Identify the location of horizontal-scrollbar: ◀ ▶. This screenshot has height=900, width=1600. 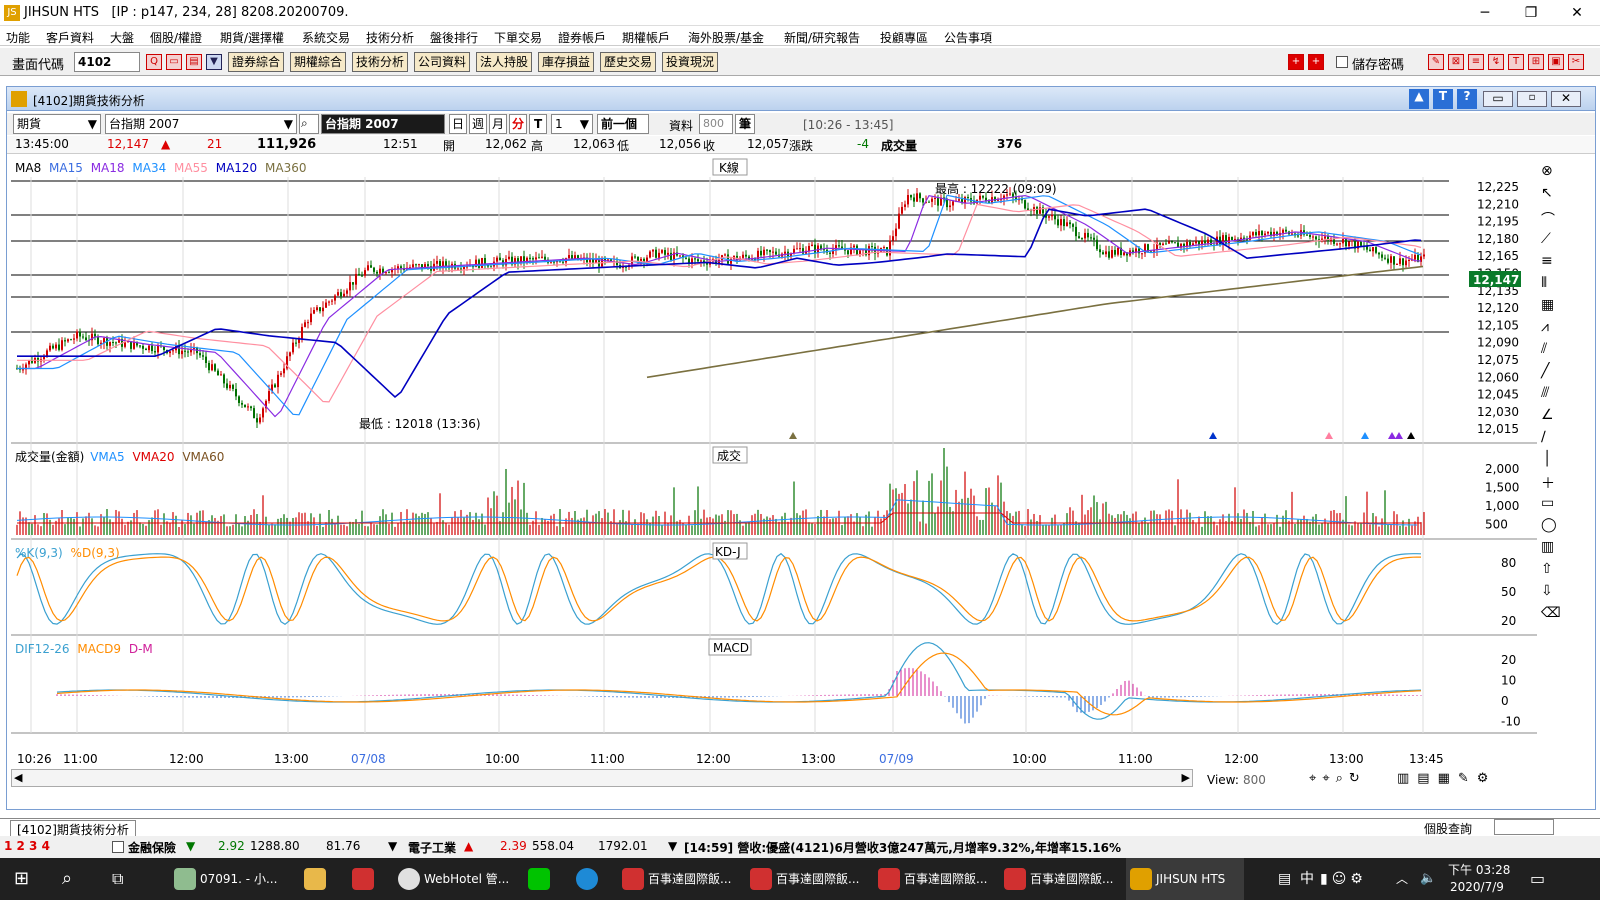
(602, 778).